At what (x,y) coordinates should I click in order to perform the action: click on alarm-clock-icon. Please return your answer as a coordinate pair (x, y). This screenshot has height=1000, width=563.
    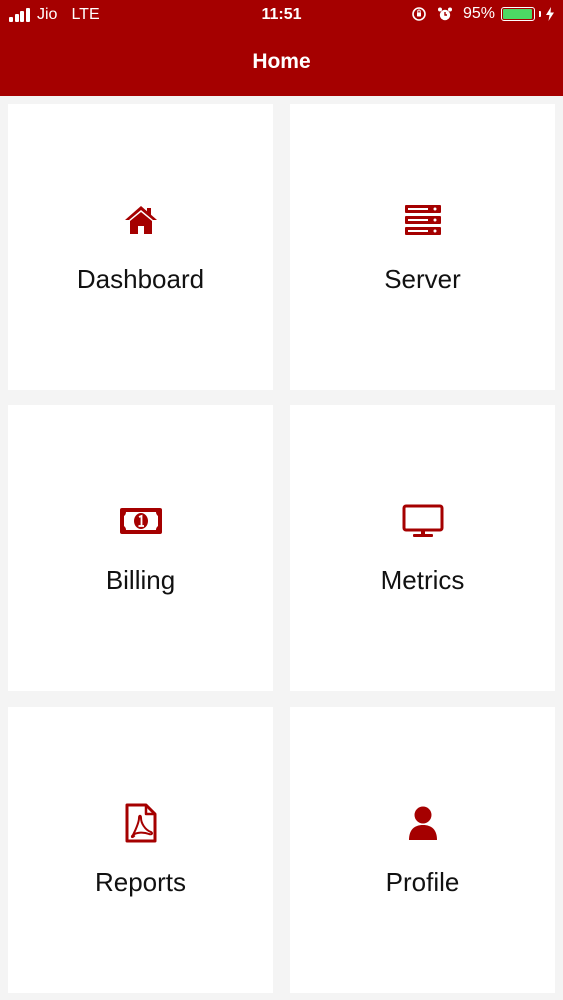
    Looking at the image, I should click on (444, 14).